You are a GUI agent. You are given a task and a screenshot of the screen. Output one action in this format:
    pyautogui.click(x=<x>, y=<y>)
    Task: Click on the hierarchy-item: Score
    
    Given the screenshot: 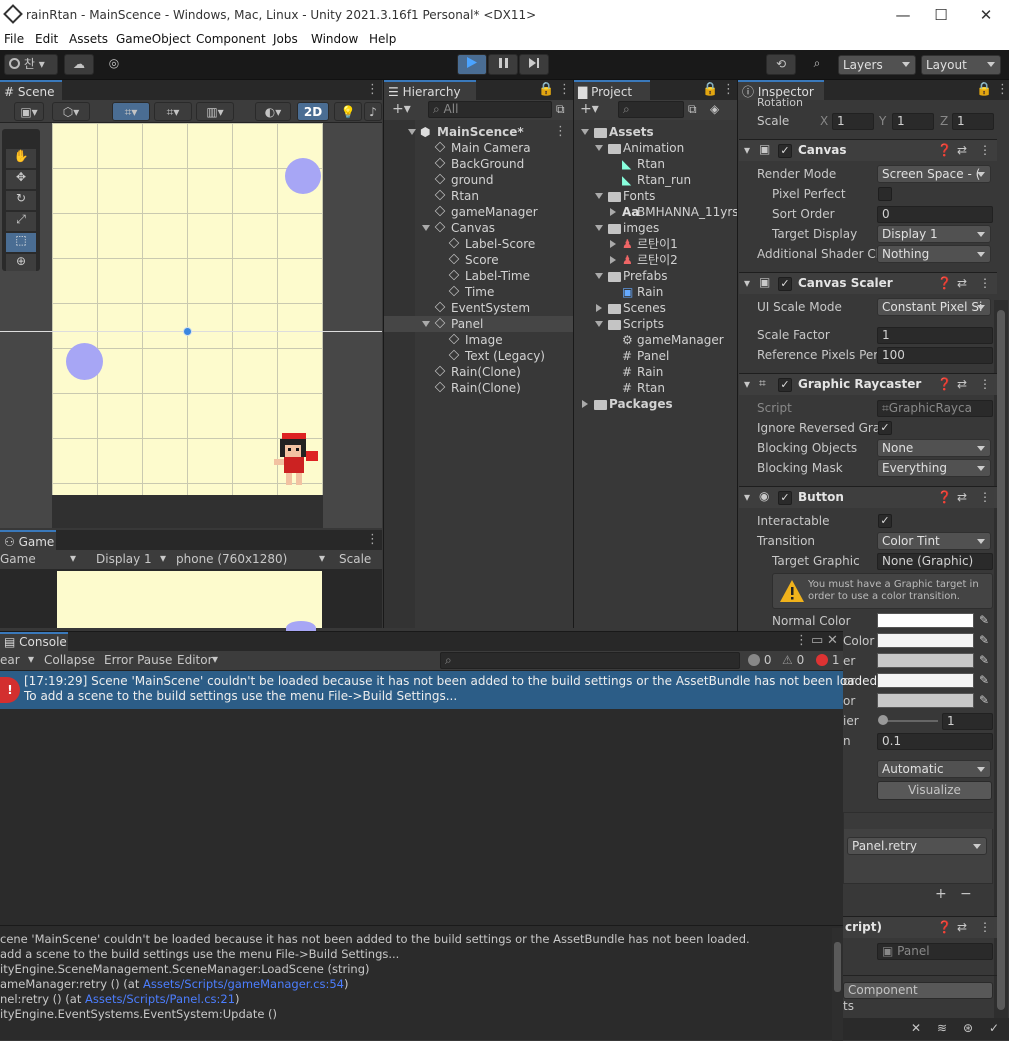 What is the action you would take?
    pyautogui.click(x=478, y=260)
    